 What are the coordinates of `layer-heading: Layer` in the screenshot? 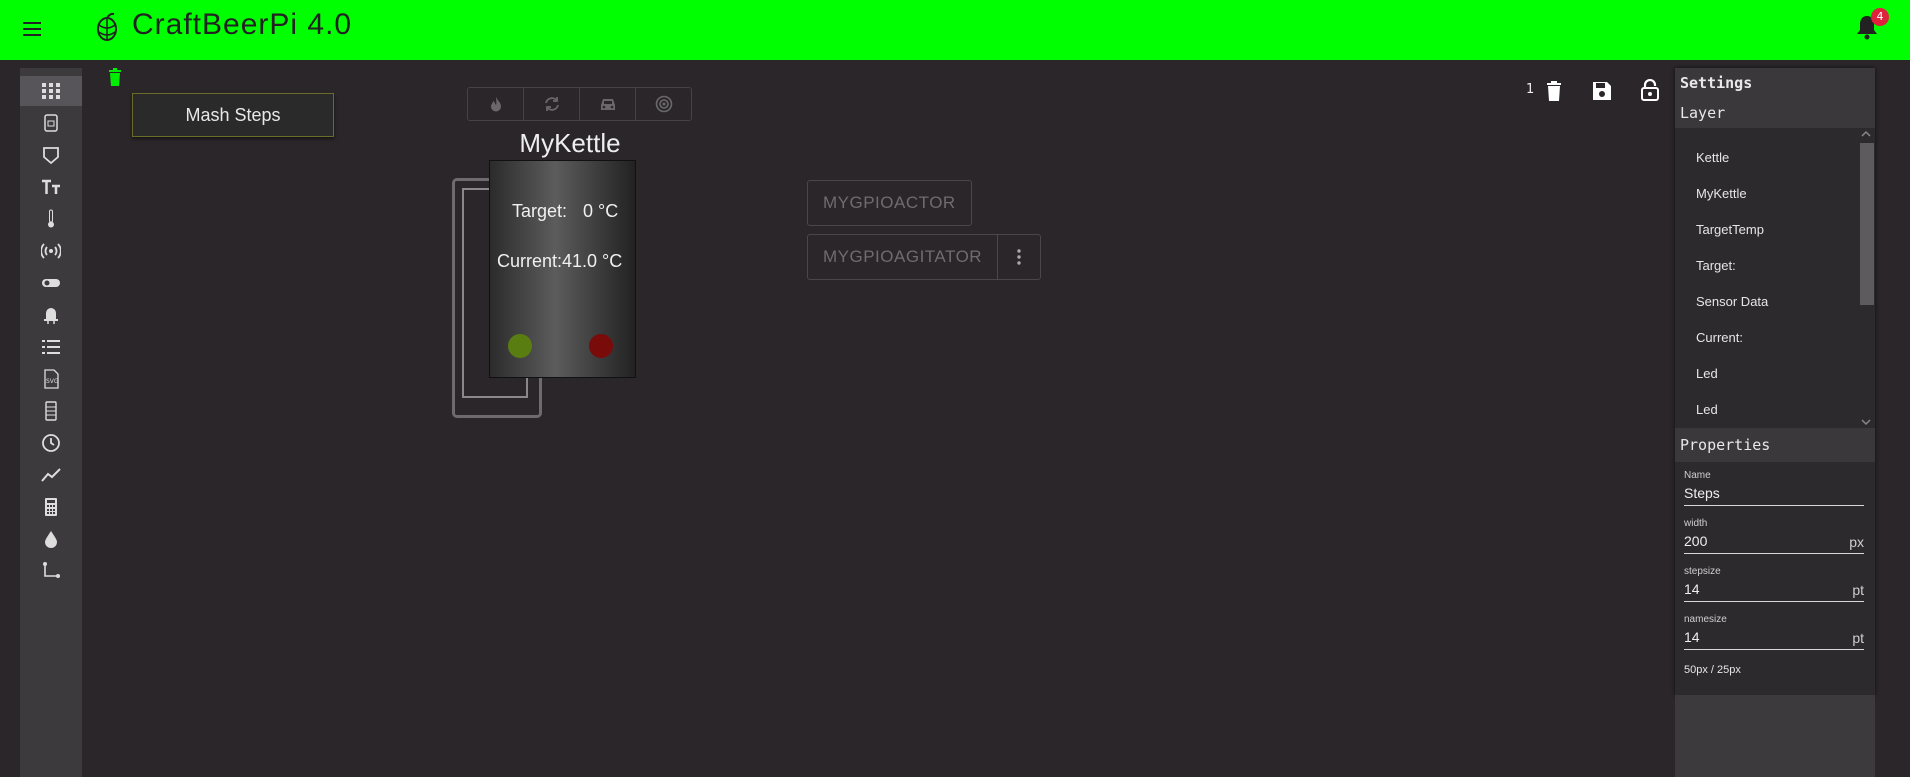 It's located at (1775, 113).